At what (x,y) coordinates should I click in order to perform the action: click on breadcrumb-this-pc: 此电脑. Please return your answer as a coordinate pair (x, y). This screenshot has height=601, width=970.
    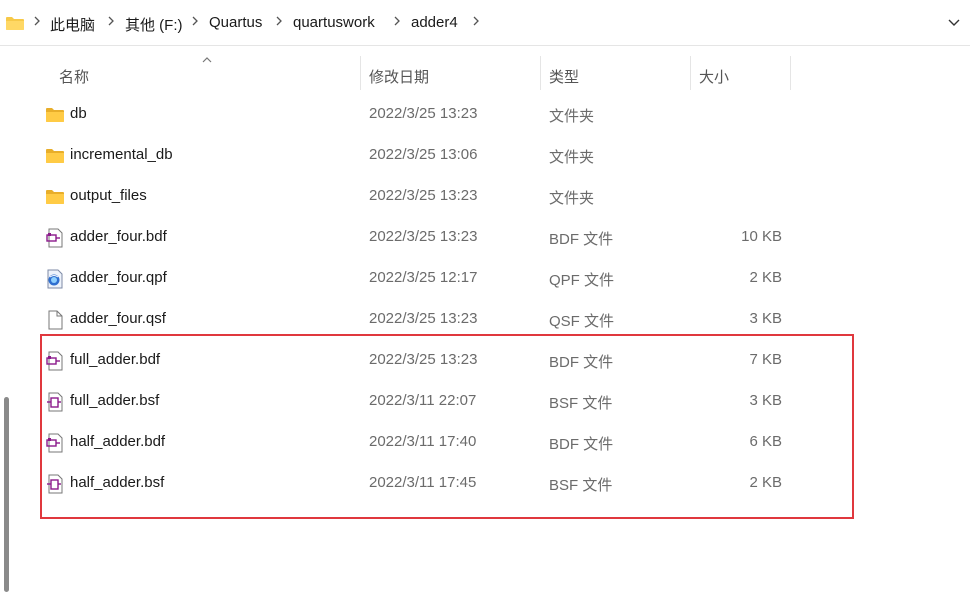
    Looking at the image, I should click on (72, 24).